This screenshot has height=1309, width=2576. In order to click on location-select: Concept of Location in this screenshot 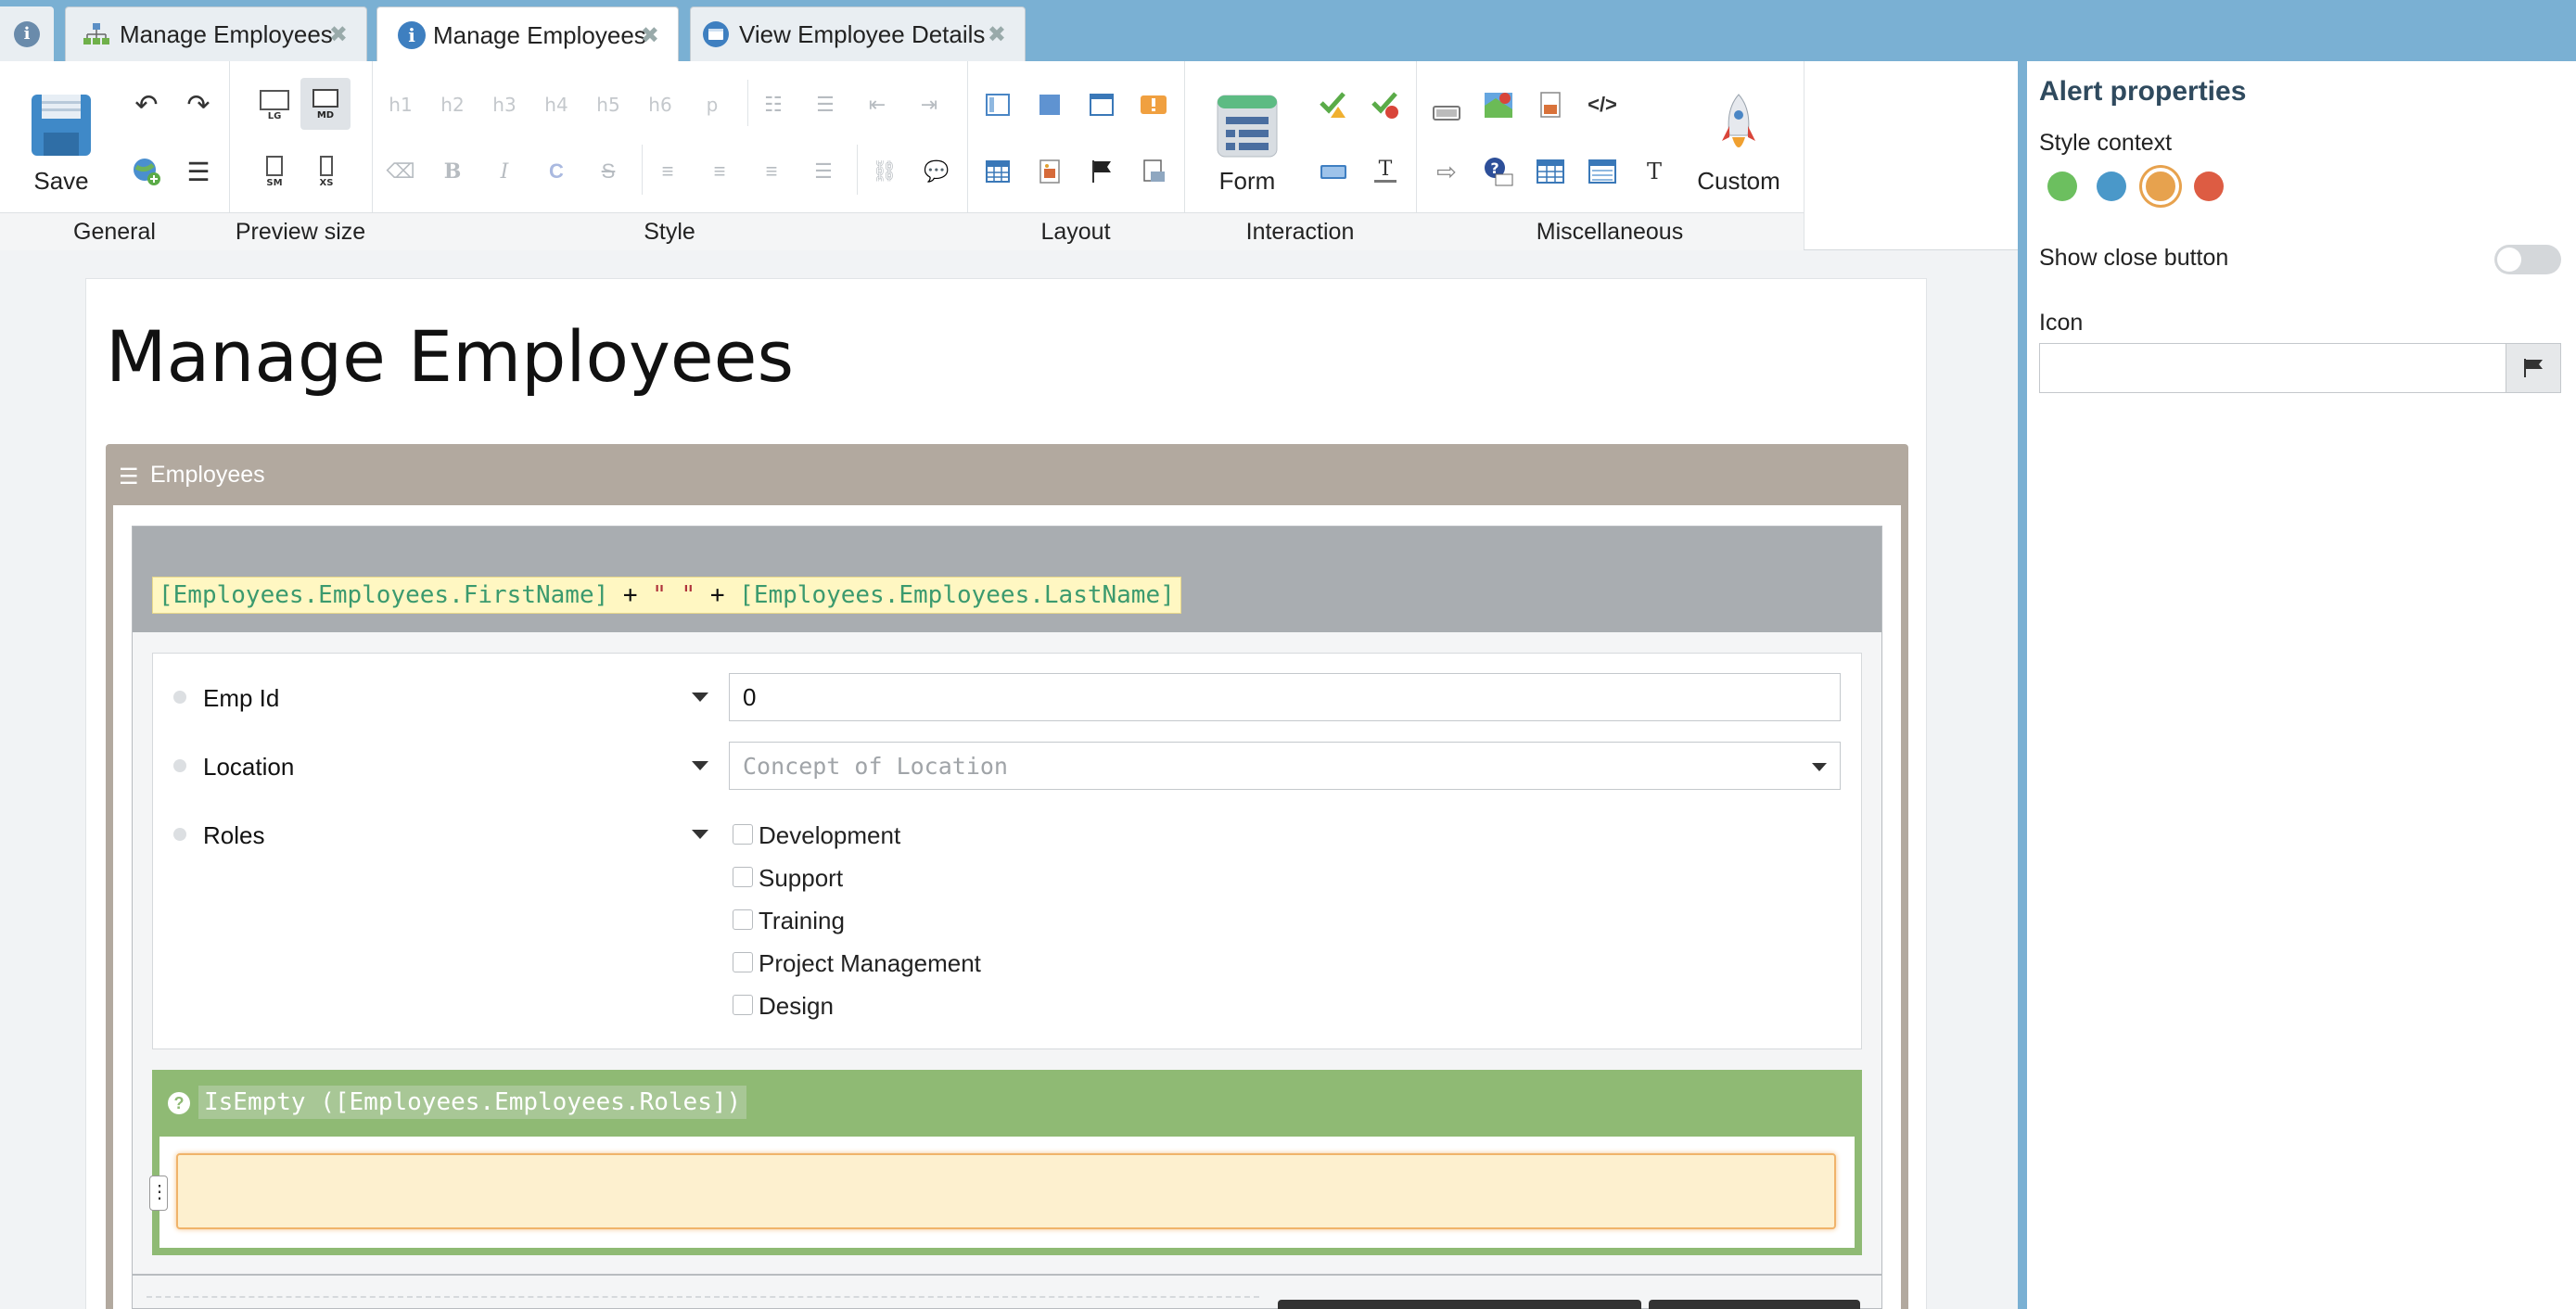, I will do `click(1285, 766)`.